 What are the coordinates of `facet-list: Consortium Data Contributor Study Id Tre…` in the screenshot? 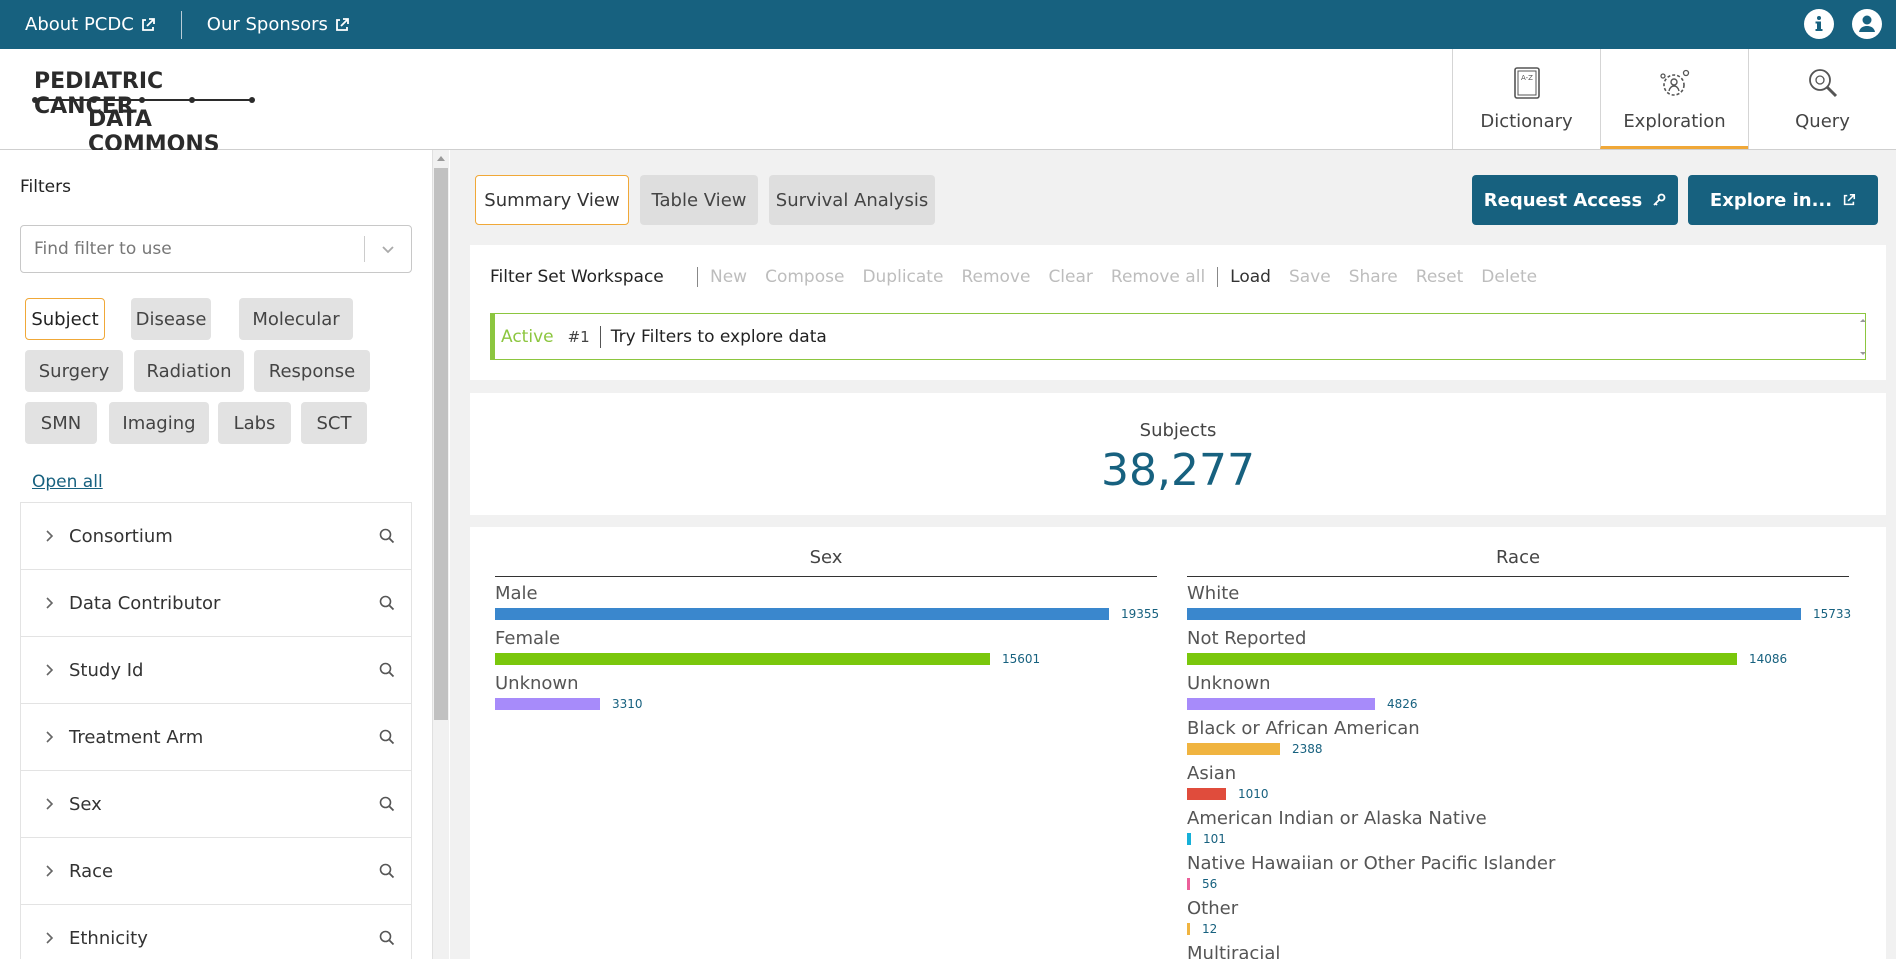 It's located at (216, 730).